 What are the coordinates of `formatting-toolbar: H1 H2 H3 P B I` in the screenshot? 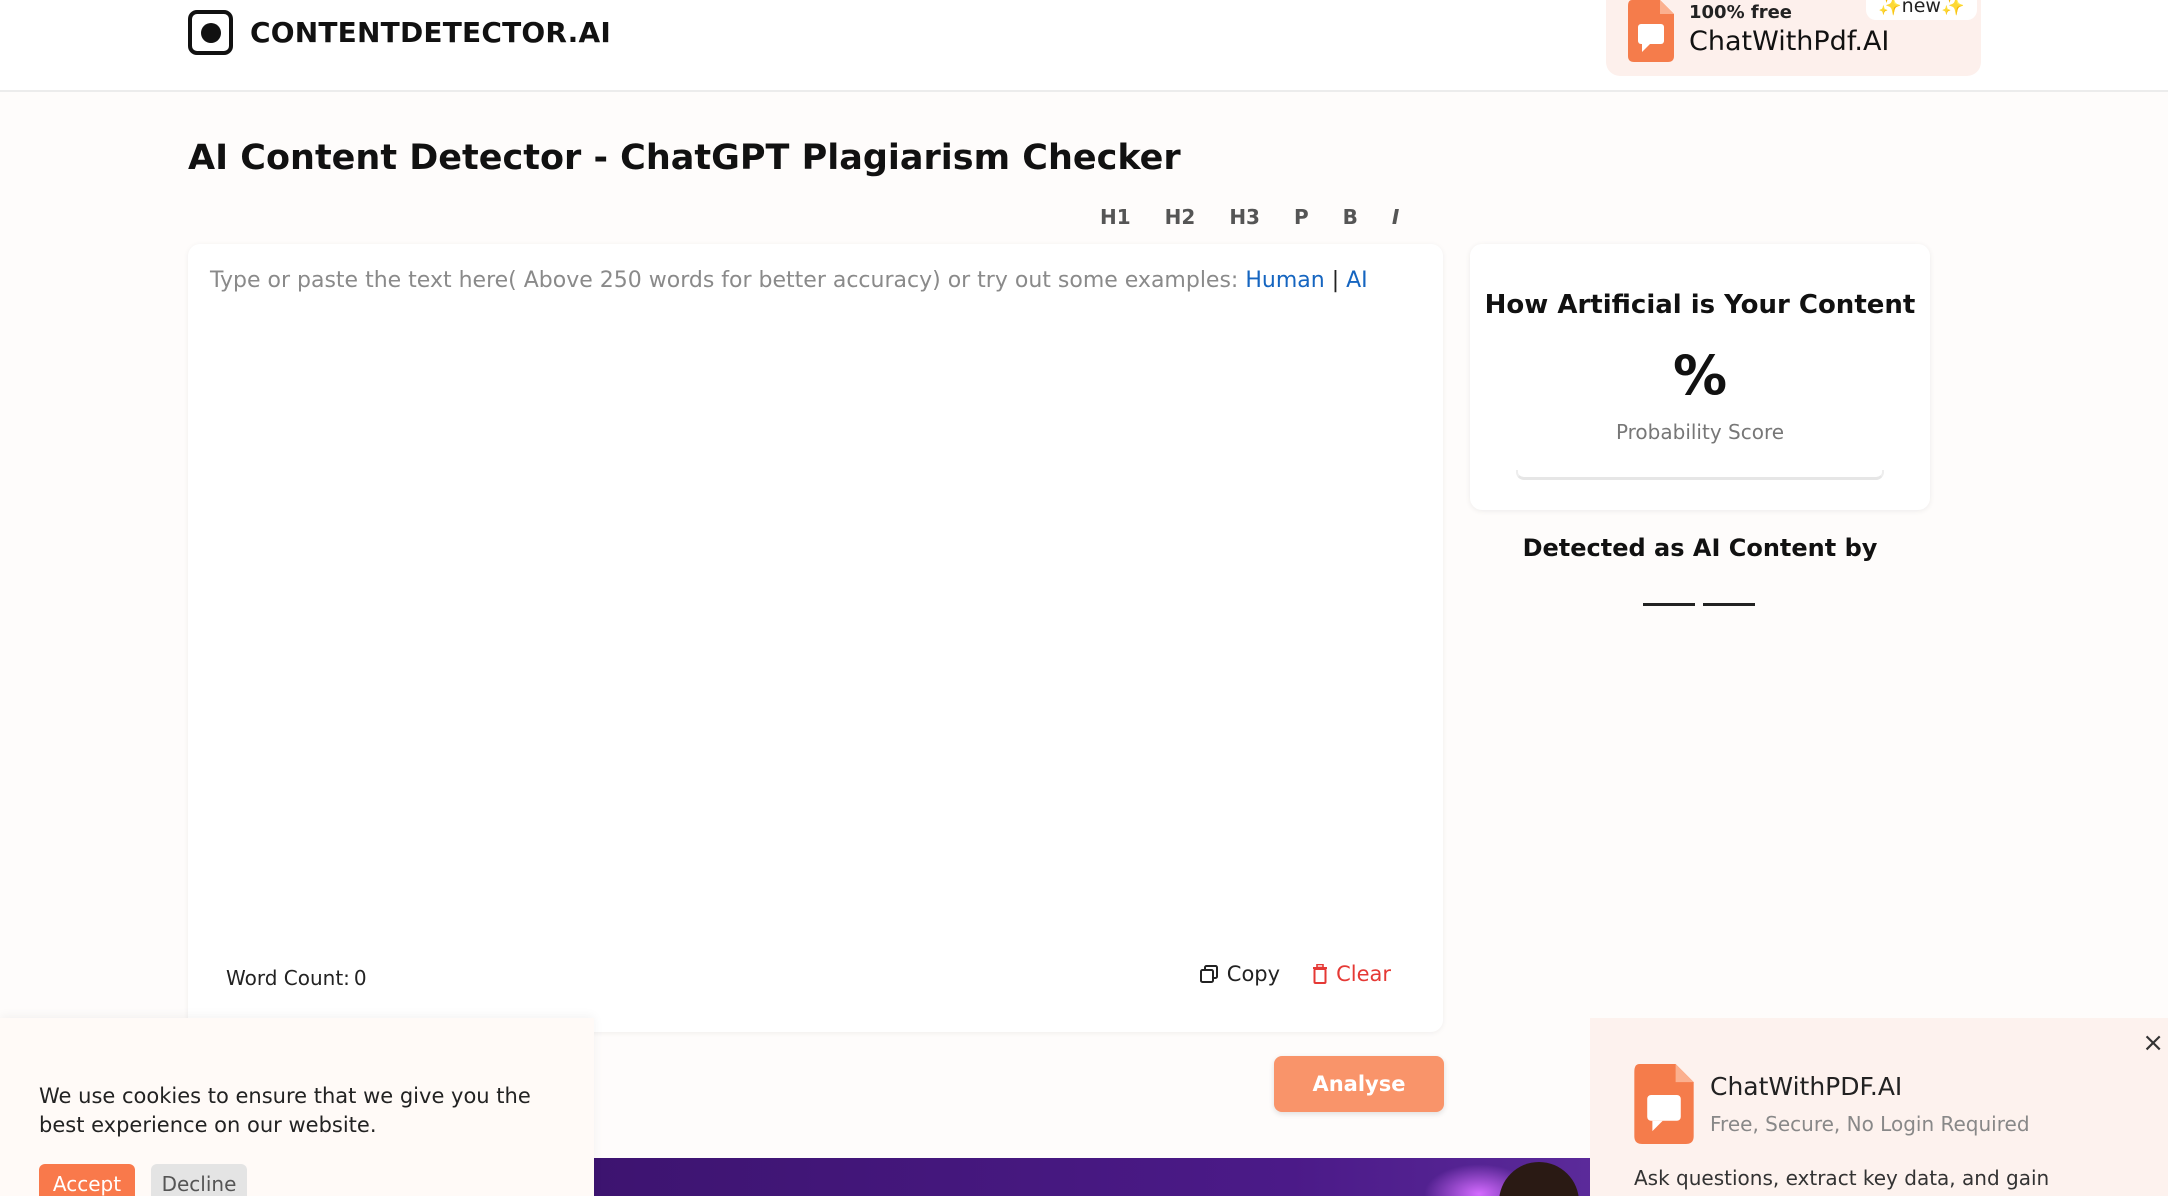 It's located at (1249, 217).